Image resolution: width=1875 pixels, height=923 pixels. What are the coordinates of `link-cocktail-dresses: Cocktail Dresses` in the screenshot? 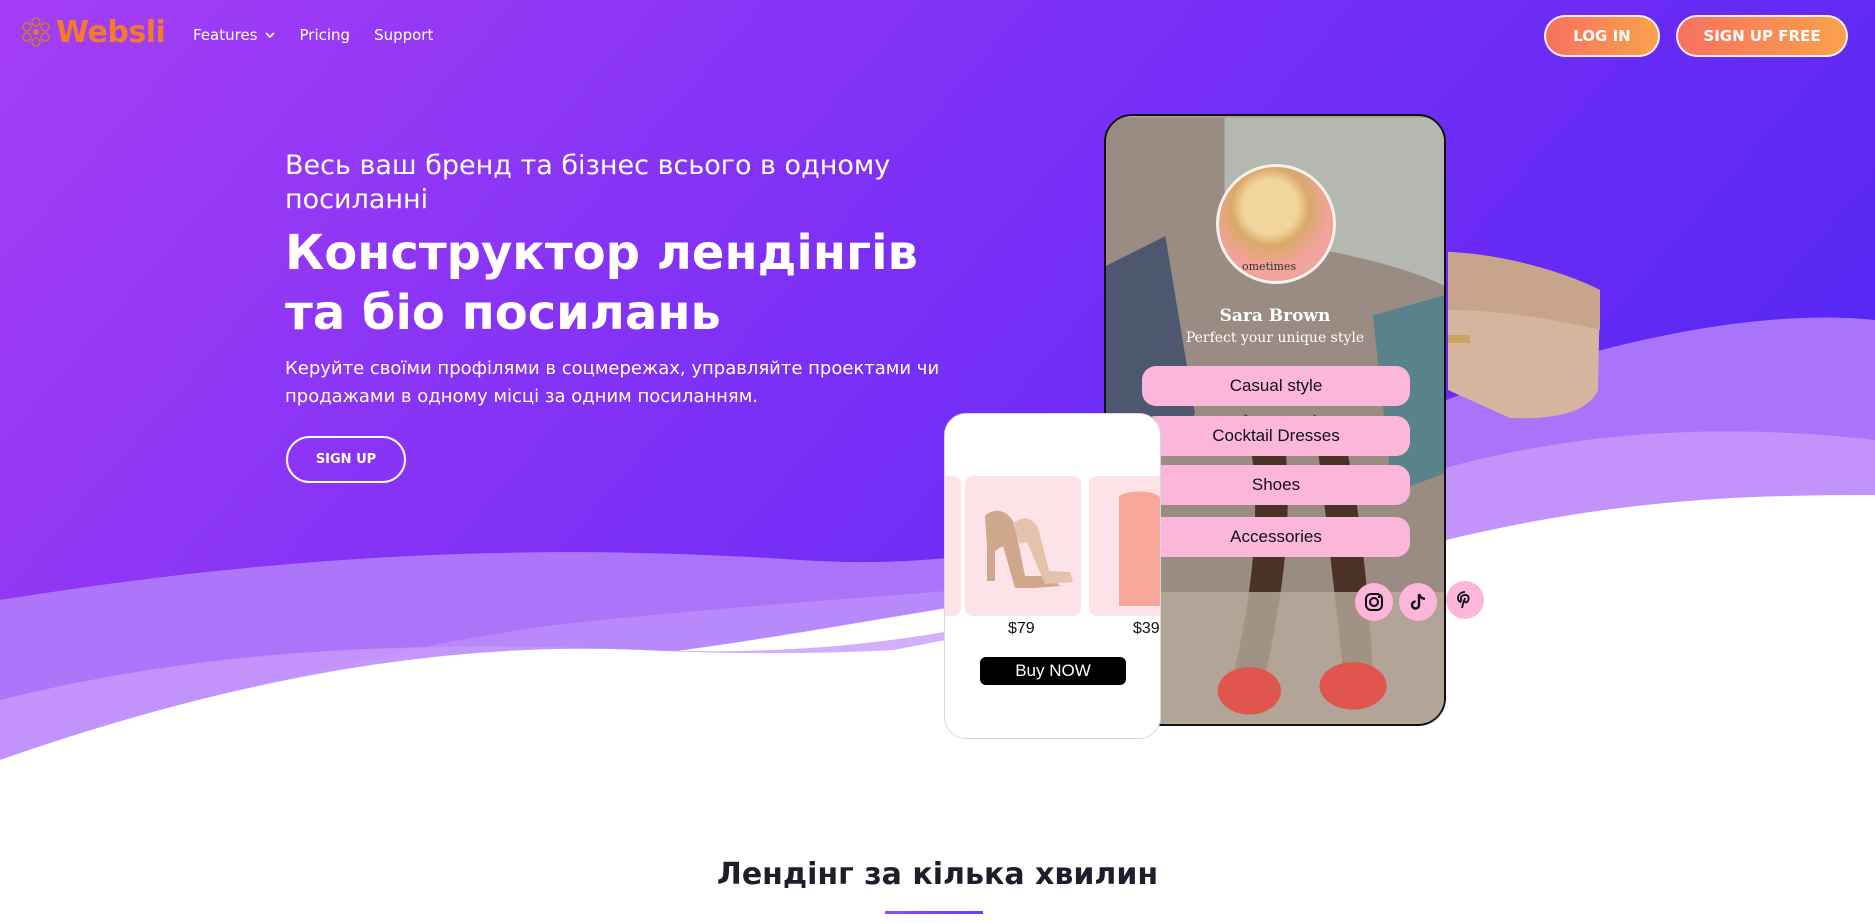 It's located at (1276, 436).